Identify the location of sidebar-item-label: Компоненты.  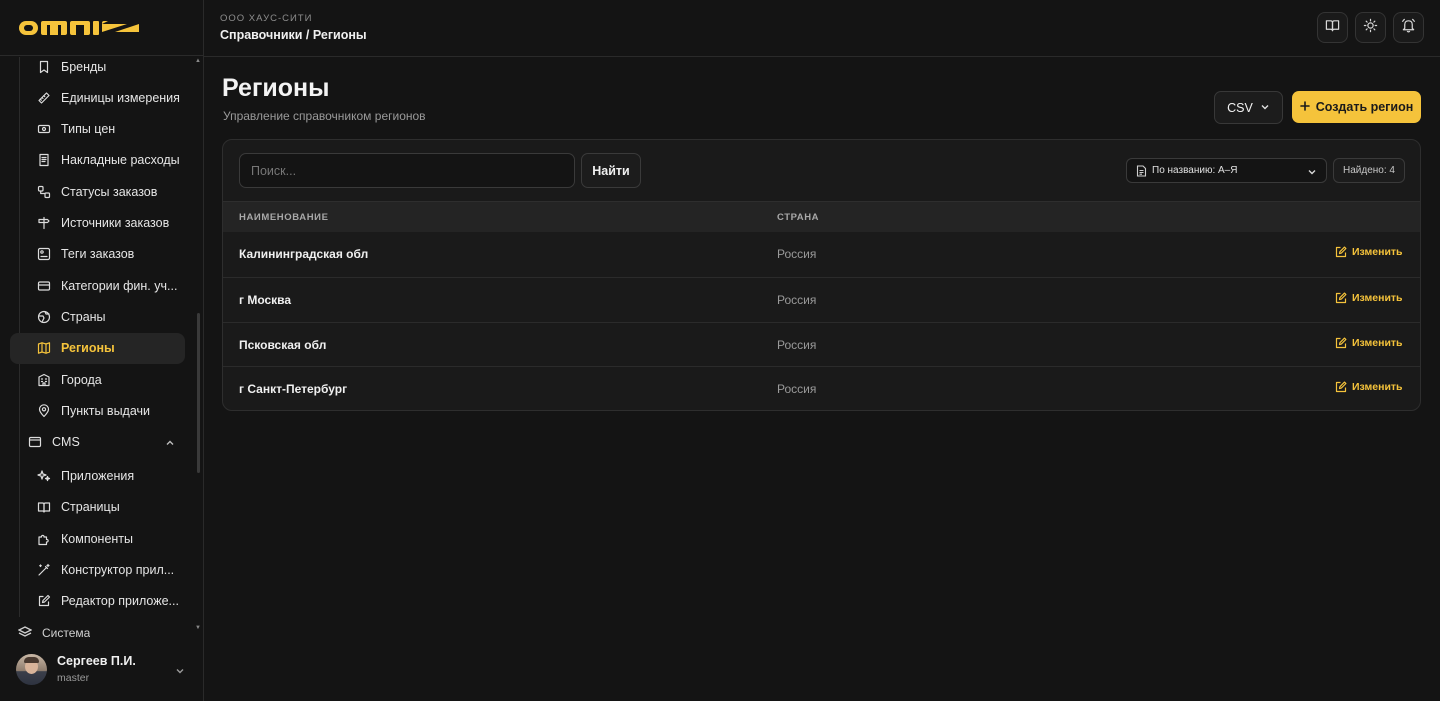
(97, 538).